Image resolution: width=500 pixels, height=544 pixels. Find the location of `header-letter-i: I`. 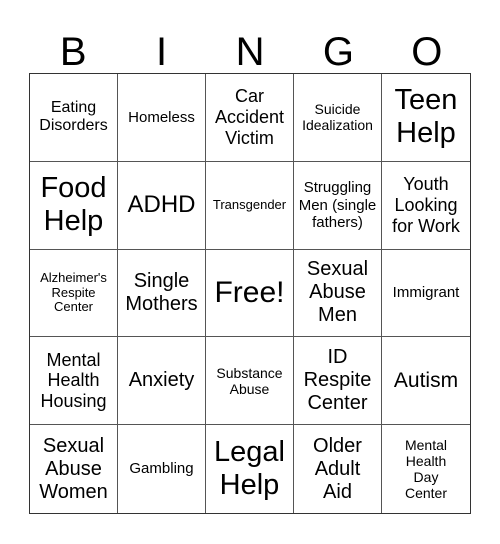

header-letter-i: I is located at coordinates (162, 52).